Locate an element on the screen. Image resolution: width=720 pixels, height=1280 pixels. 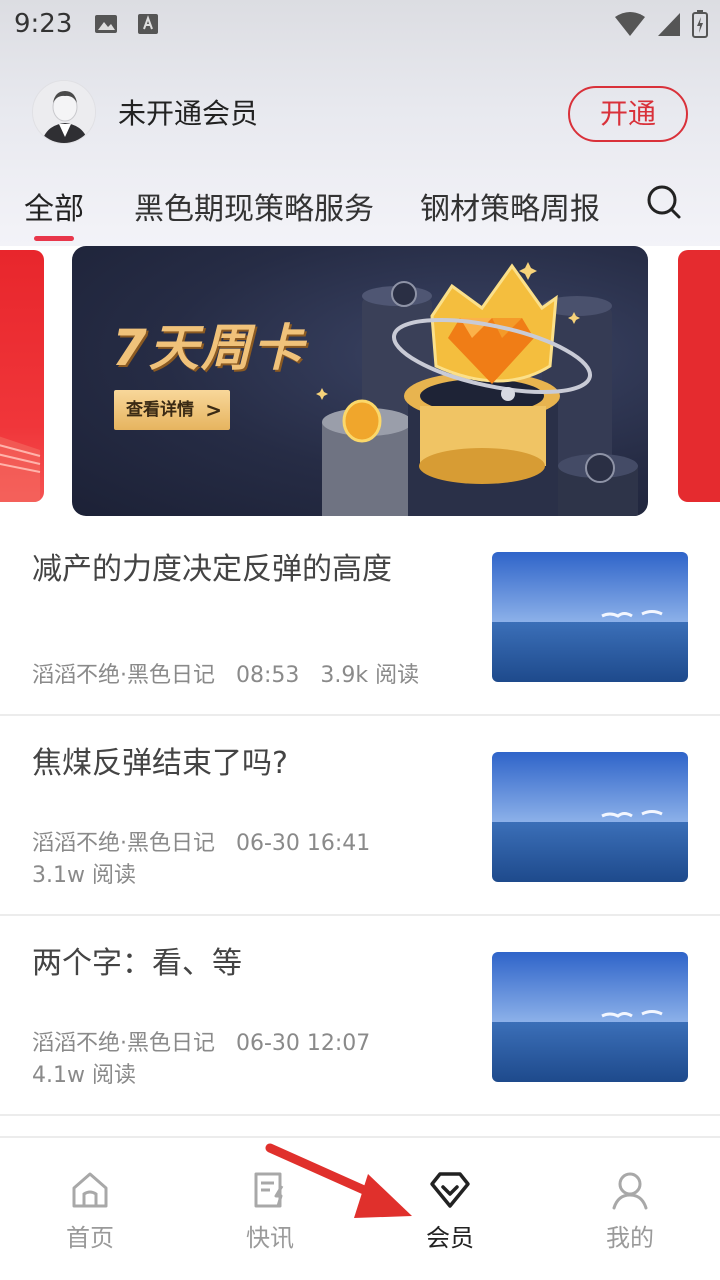
article-time: 06-30 12:07 is located at coordinates (303, 1043).